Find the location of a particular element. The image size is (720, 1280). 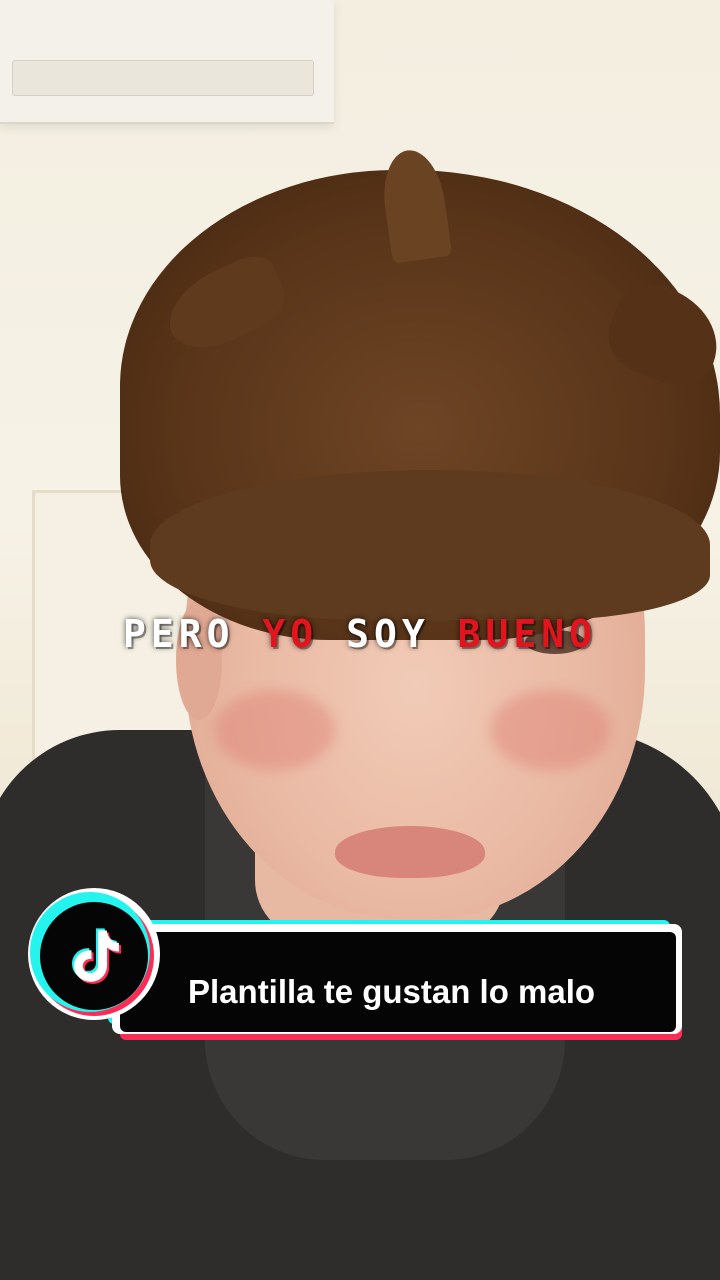

air-conditioner is located at coordinates (167, 62).